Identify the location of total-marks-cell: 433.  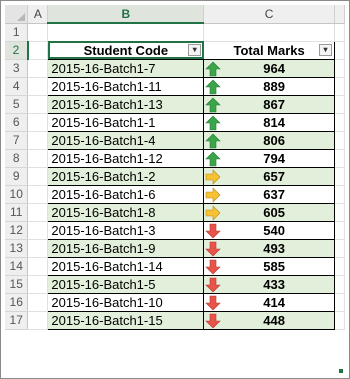
(269, 284).